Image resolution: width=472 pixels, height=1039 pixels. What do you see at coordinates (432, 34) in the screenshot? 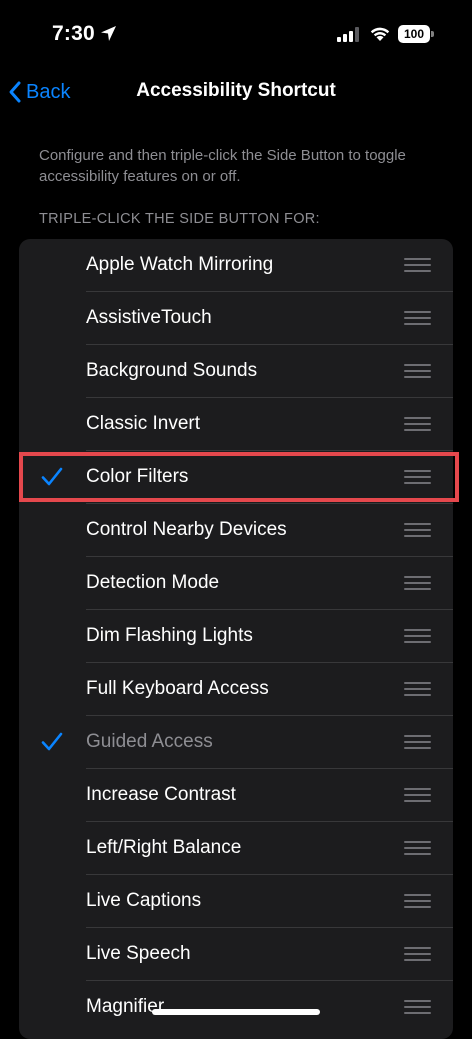
I see `battery-cap` at bounding box center [432, 34].